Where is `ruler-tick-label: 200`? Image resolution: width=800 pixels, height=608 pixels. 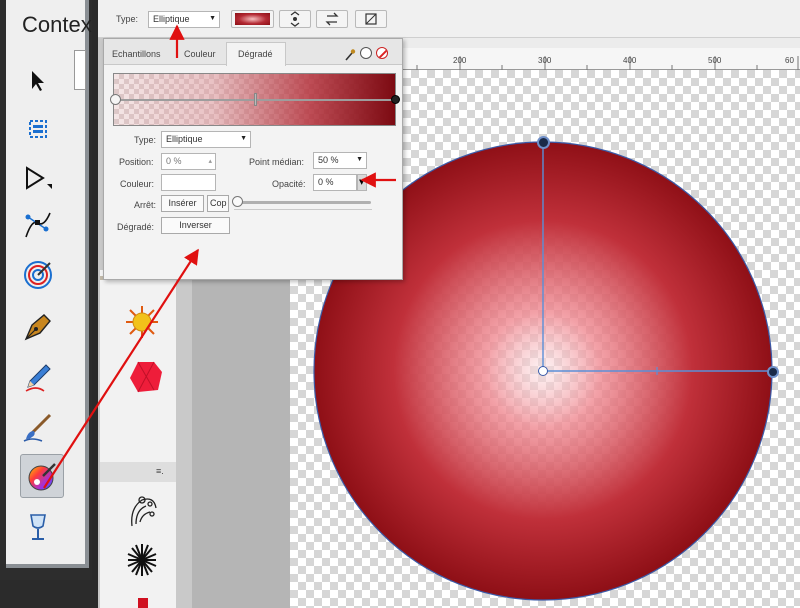
ruler-tick-label: 200 is located at coordinates (460, 60).